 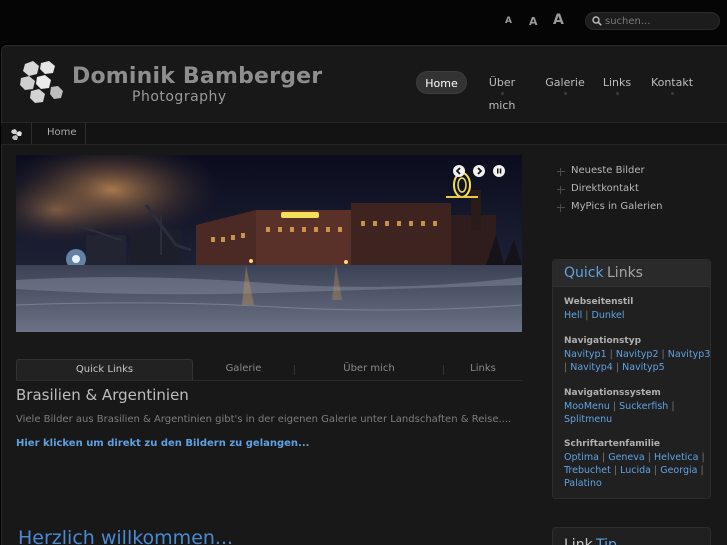 I want to click on group-row: Trebuchet | Lucida | Georgia |, so click(x=634, y=470).